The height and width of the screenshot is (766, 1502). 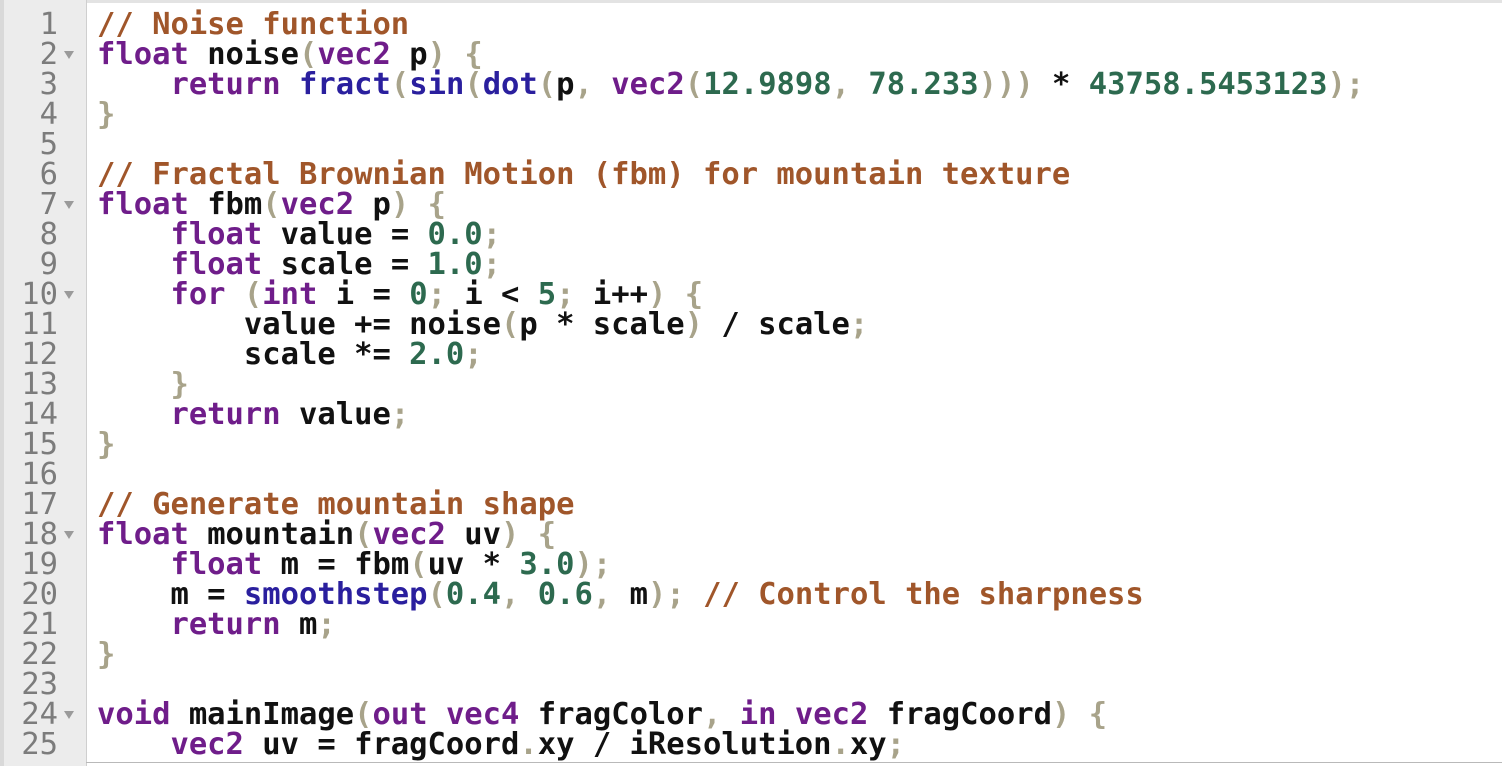 What do you see at coordinates (1006, 84) in the screenshot?
I see `code-punctuation: )))` at bounding box center [1006, 84].